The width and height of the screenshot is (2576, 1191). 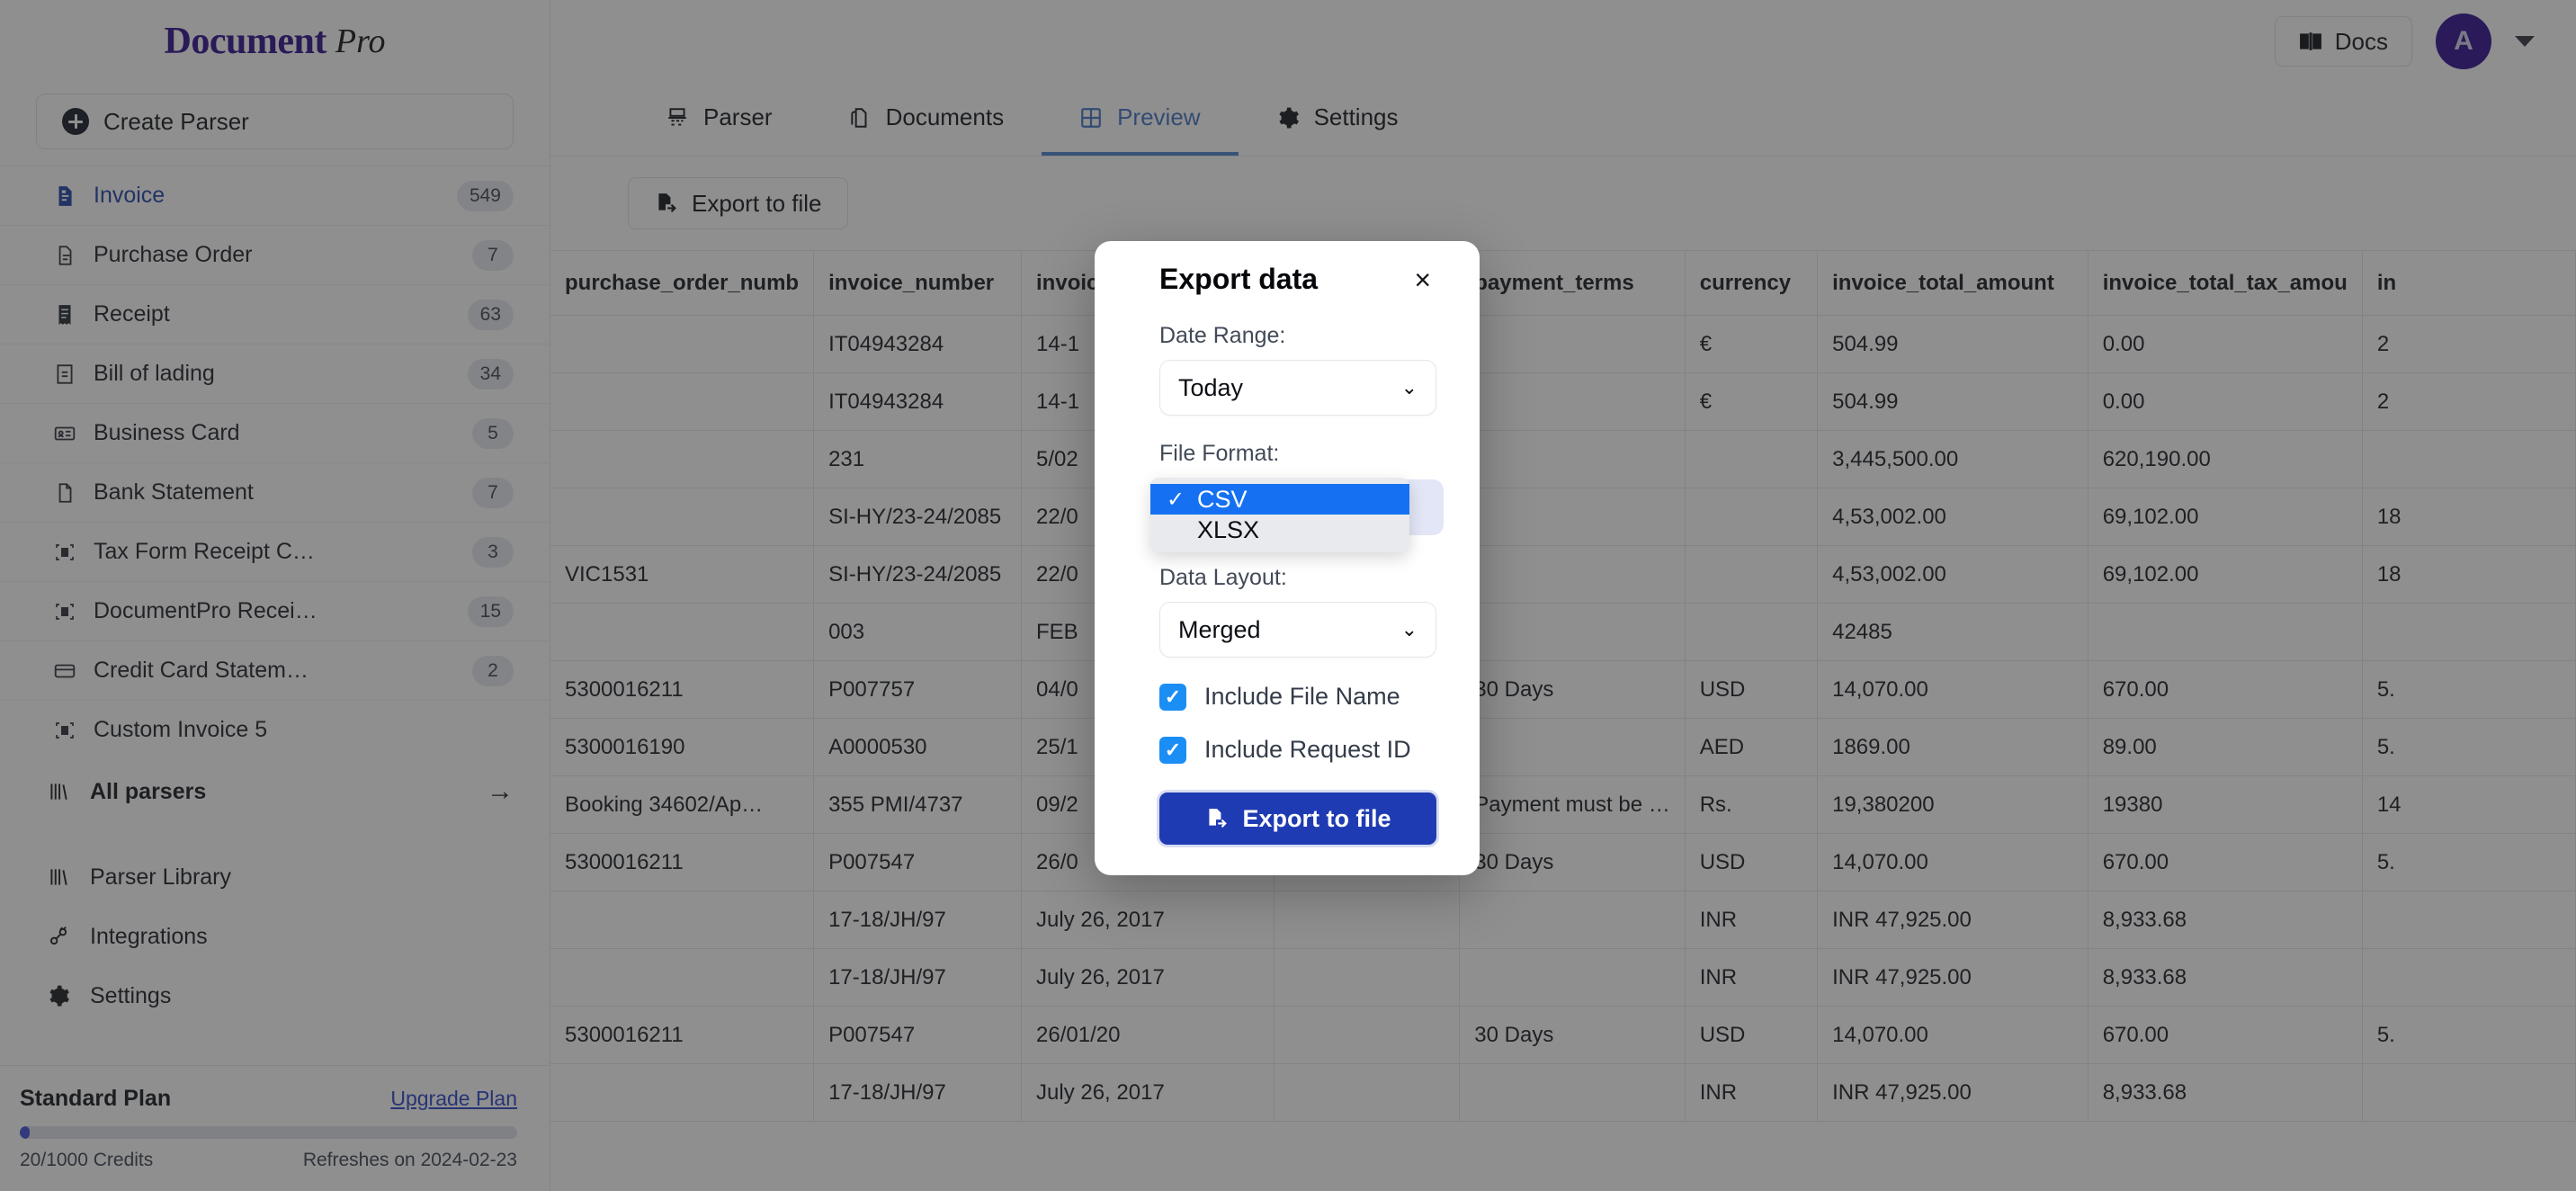 I want to click on check-icon: ✓, so click(x=1176, y=500).